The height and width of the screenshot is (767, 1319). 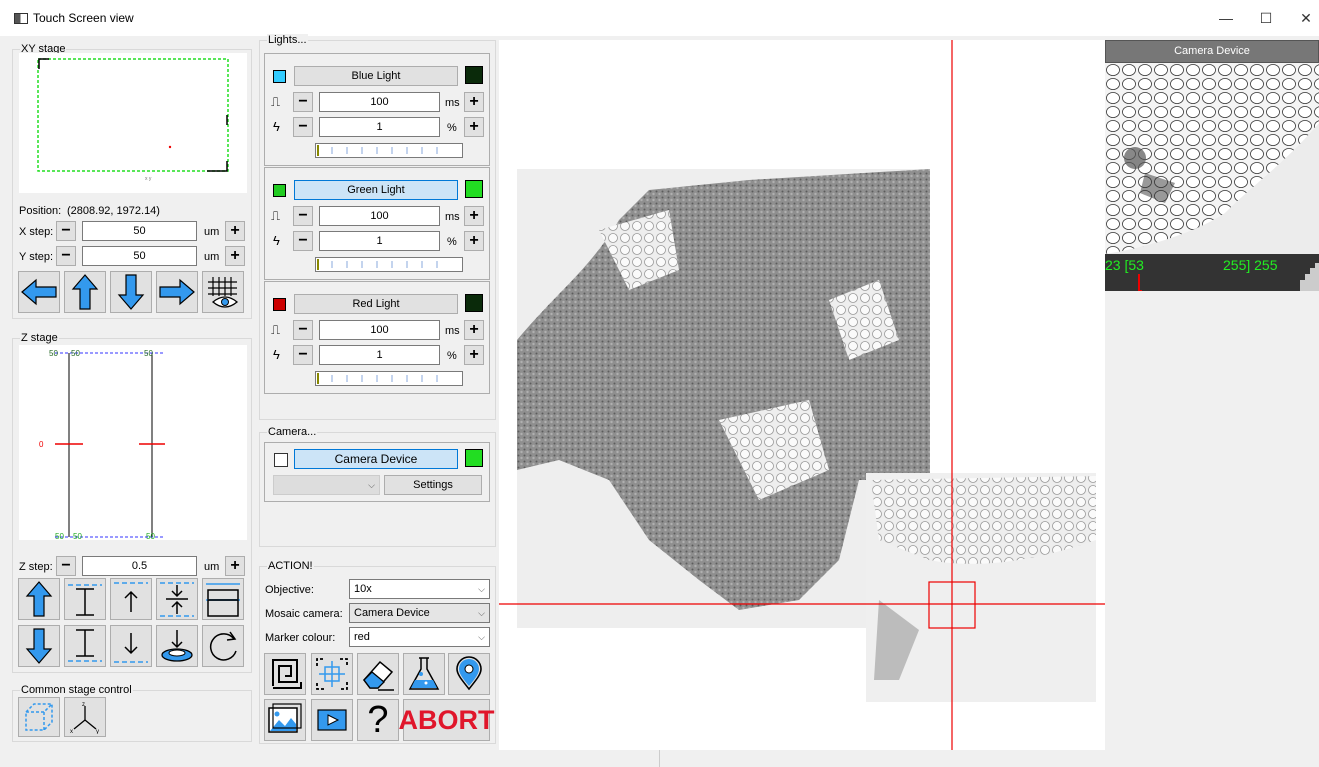 I want to click on z-bottom-label-1: 50, so click(x=59, y=536).